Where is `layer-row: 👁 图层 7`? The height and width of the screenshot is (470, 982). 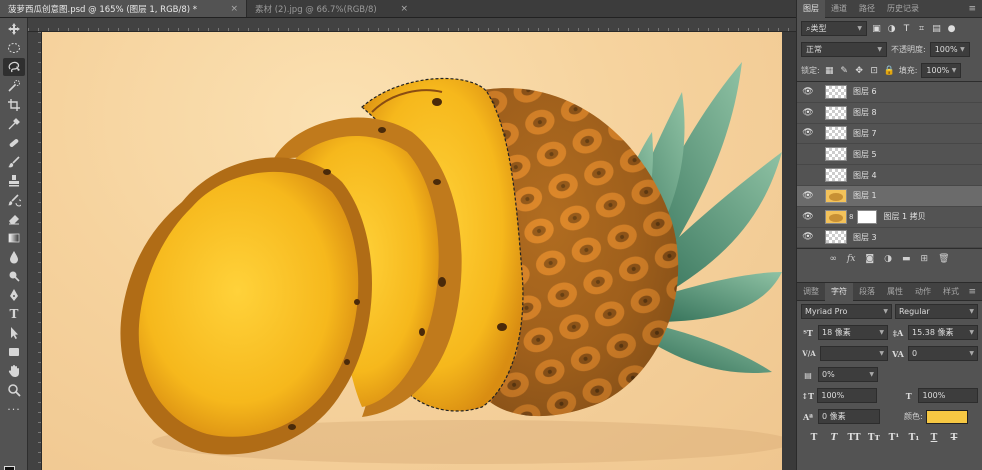 layer-row: 👁 图层 7 is located at coordinates (889, 134).